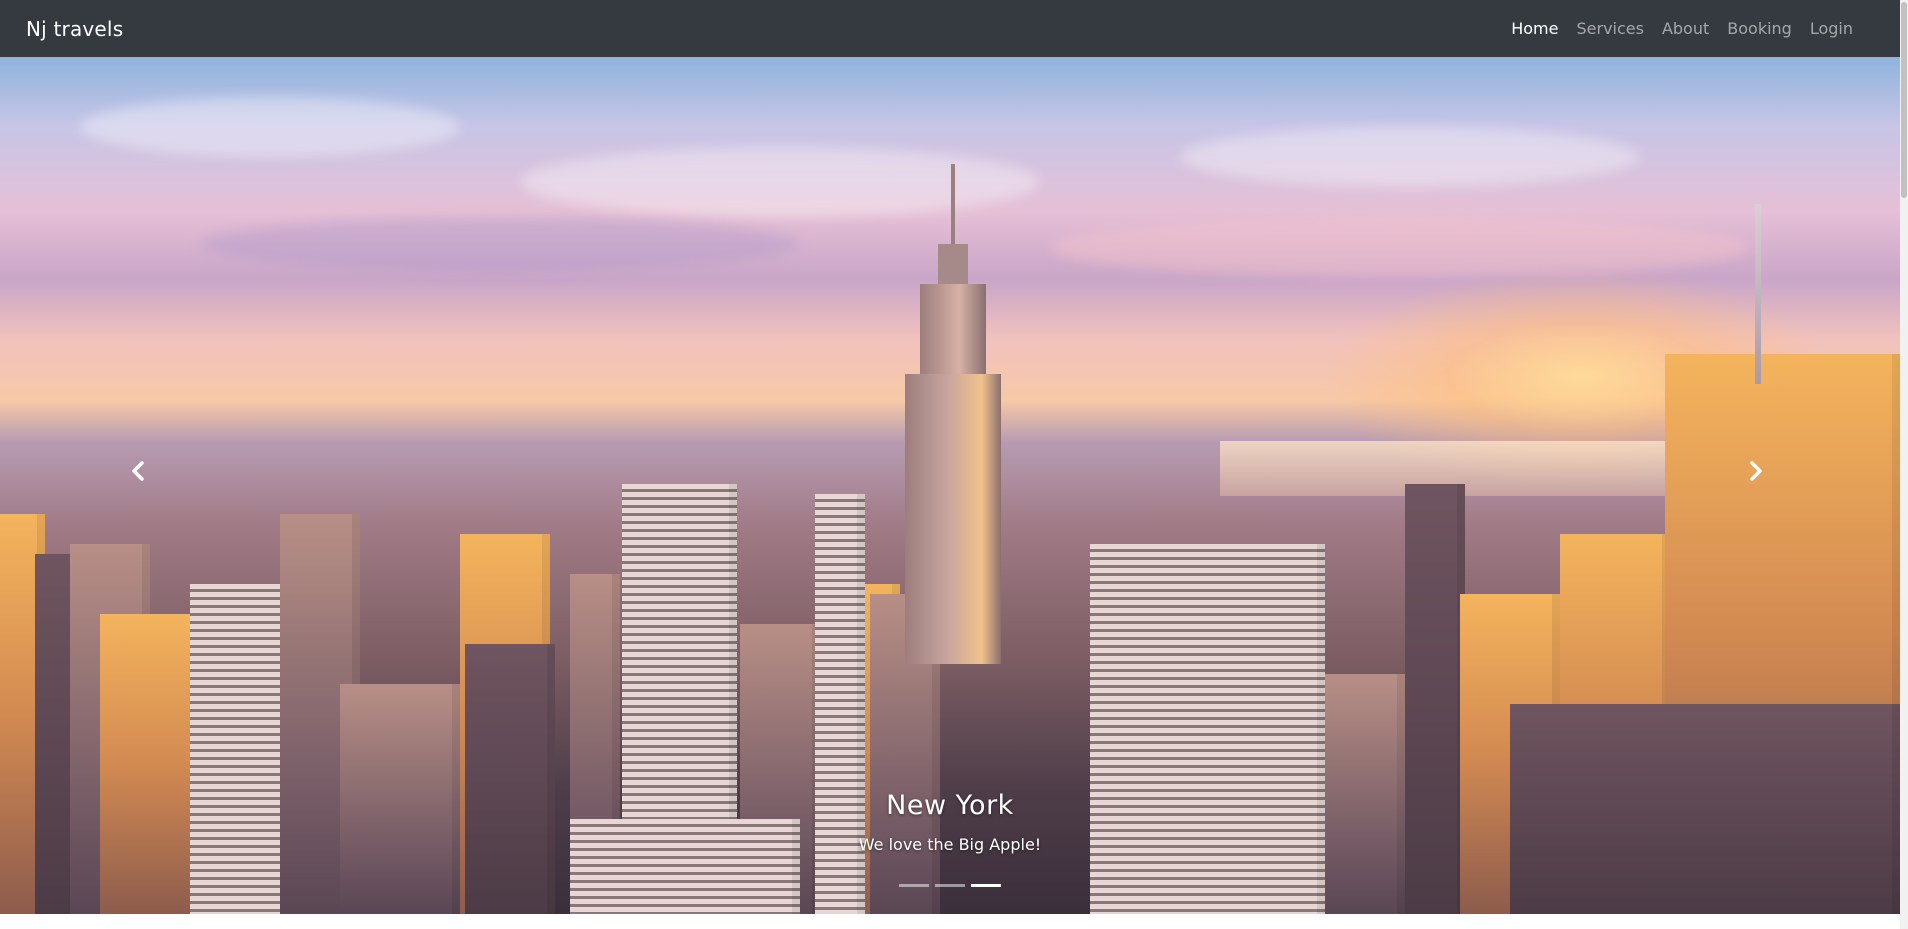 This screenshot has height=929, width=1908. Describe the element at coordinates (1904, 464) in the screenshot. I see `page-scrollbar` at that location.